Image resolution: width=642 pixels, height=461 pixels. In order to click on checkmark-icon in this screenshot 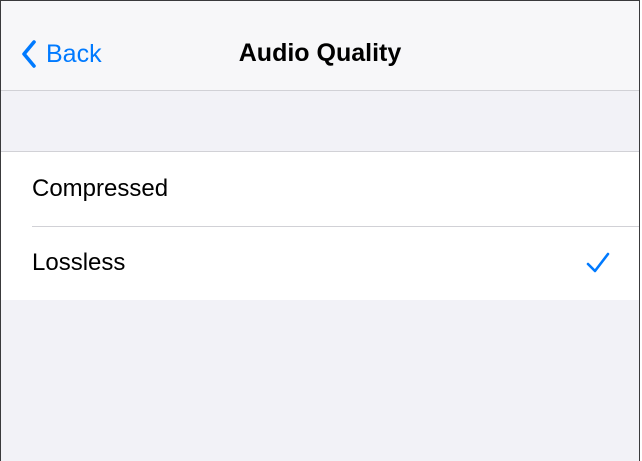, I will do `click(598, 262)`.